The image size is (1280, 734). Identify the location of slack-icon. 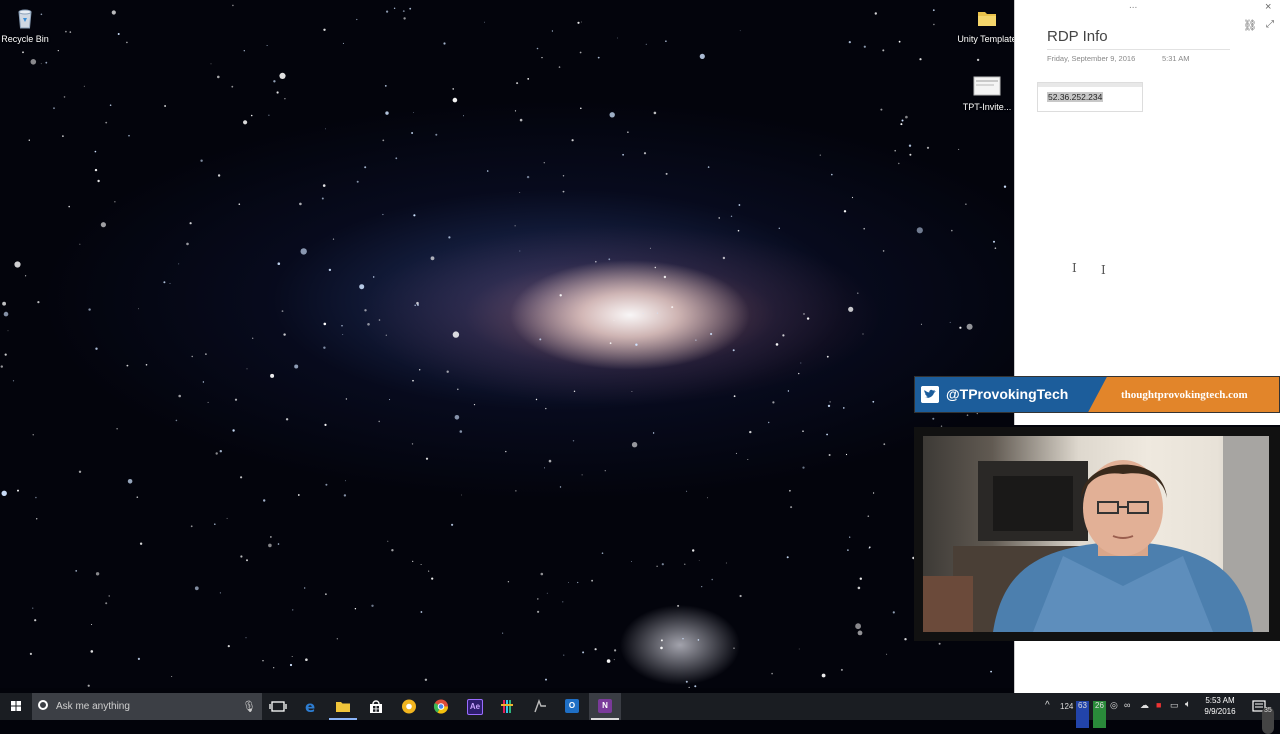
(507, 706).